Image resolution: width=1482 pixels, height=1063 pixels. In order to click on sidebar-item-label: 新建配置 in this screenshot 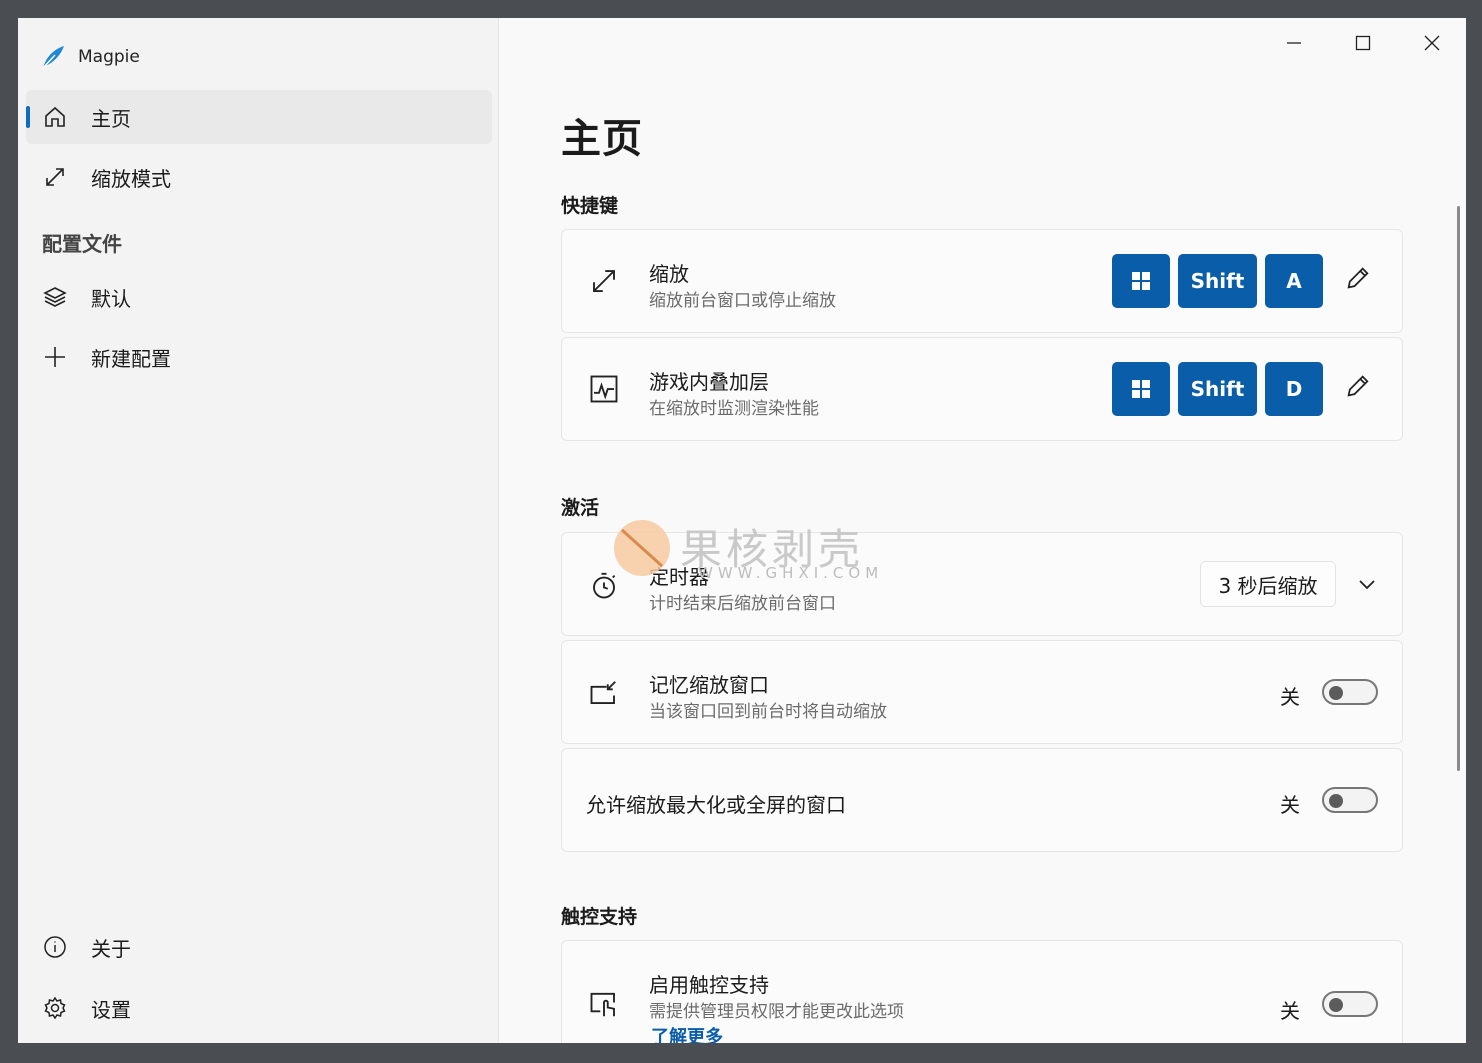, I will do `click(131, 358)`.